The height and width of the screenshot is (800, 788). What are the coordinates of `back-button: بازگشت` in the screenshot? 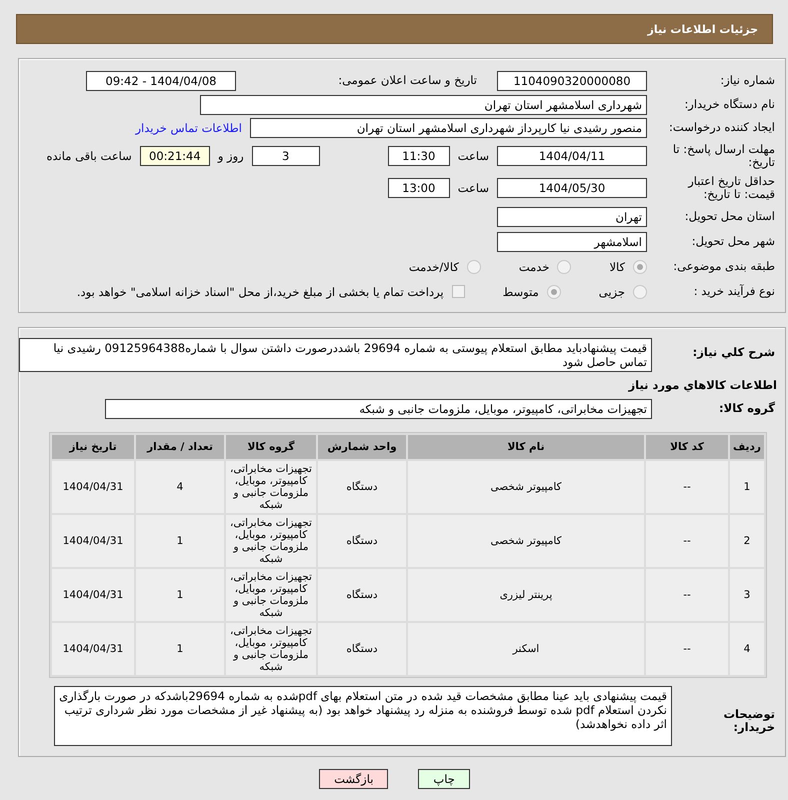 It's located at (353, 779).